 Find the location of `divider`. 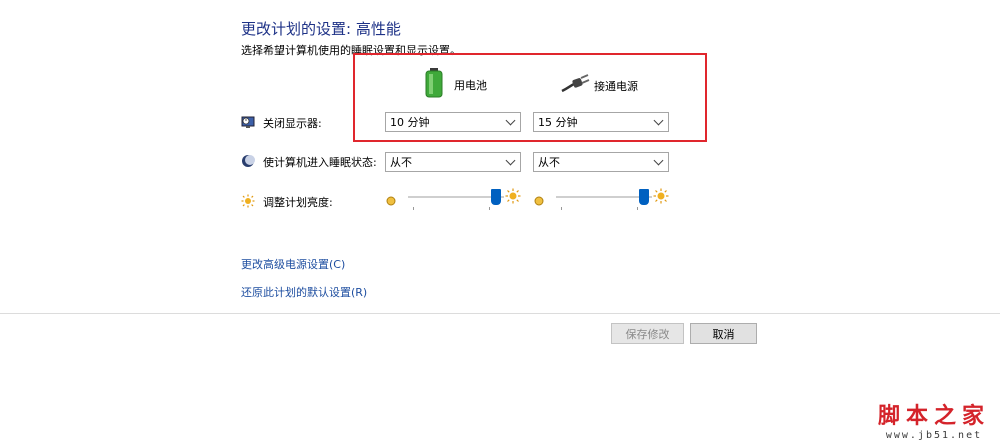

divider is located at coordinates (500, 313).